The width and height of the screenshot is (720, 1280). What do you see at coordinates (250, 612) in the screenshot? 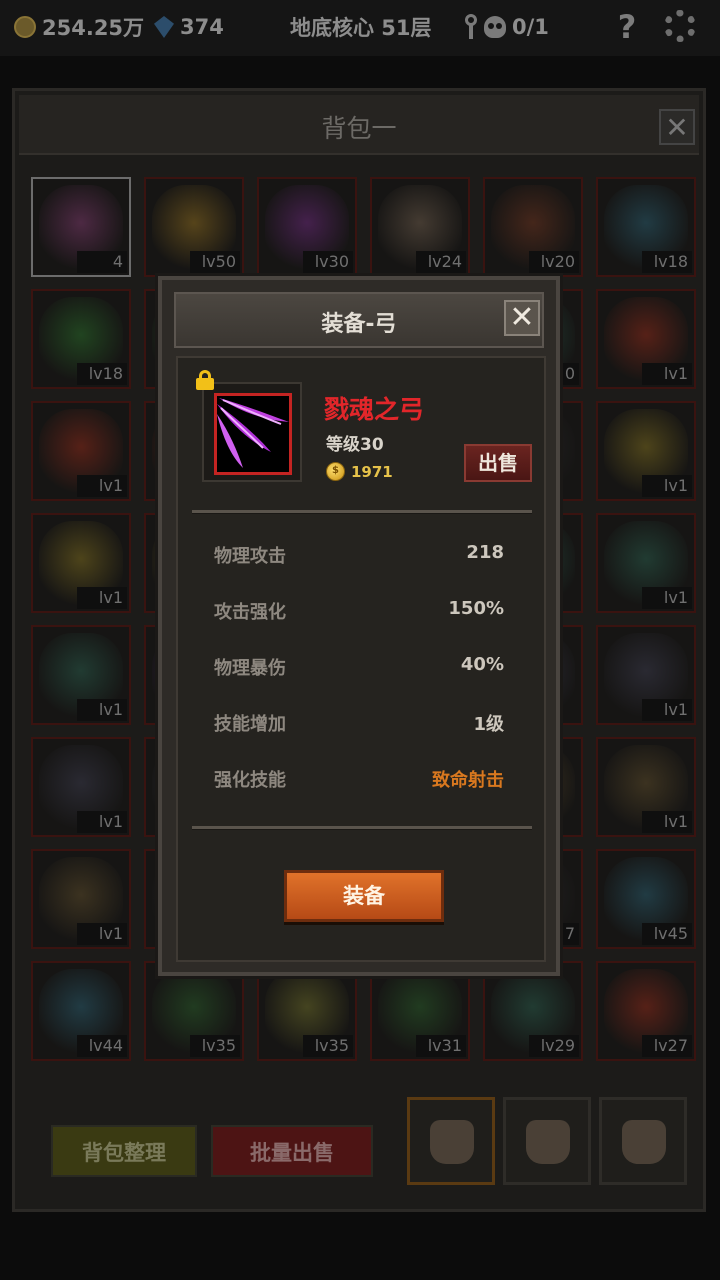
I see `stat-label: 攻击强化` at bounding box center [250, 612].